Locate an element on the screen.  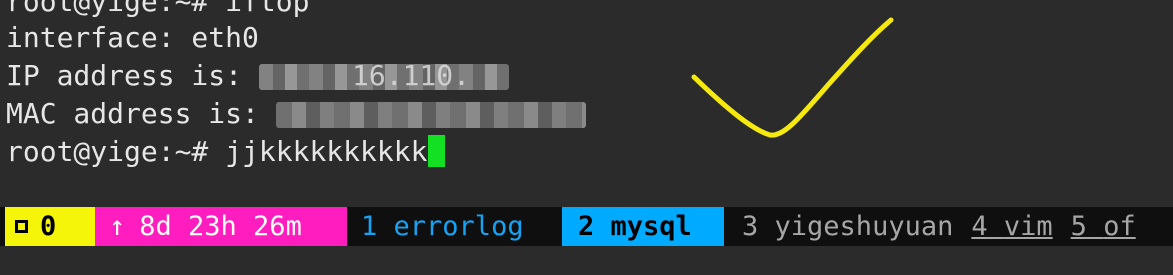
window-name: yigeshuyuan is located at coordinates (864, 226).